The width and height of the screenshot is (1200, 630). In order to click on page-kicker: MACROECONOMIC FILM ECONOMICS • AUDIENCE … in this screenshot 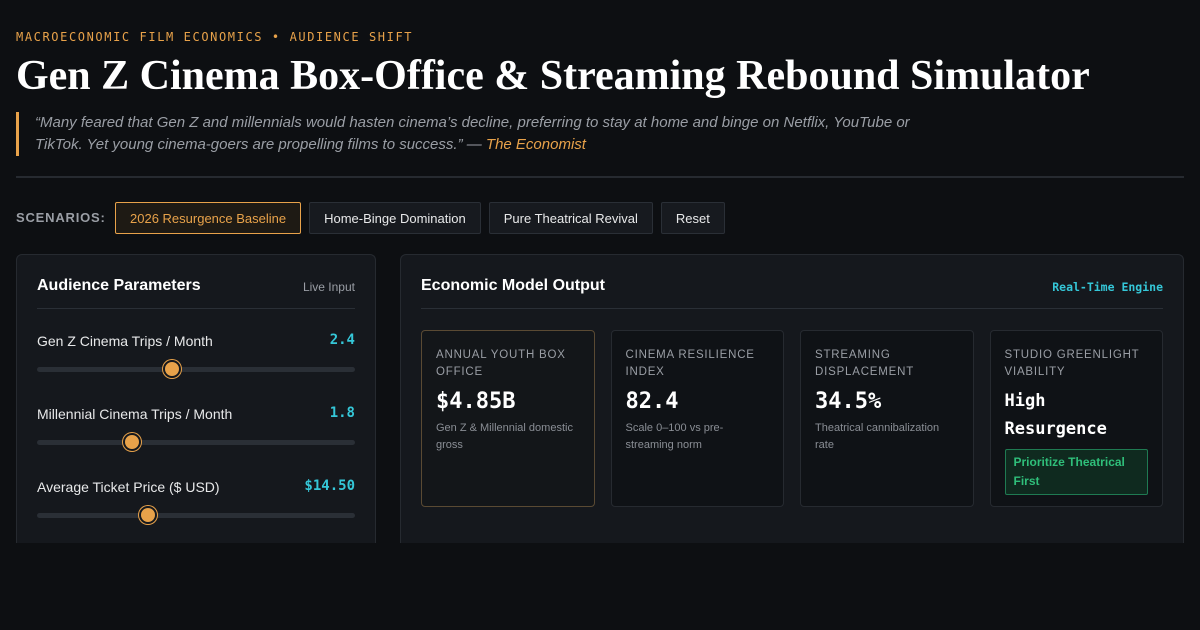, I will do `click(215, 37)`.